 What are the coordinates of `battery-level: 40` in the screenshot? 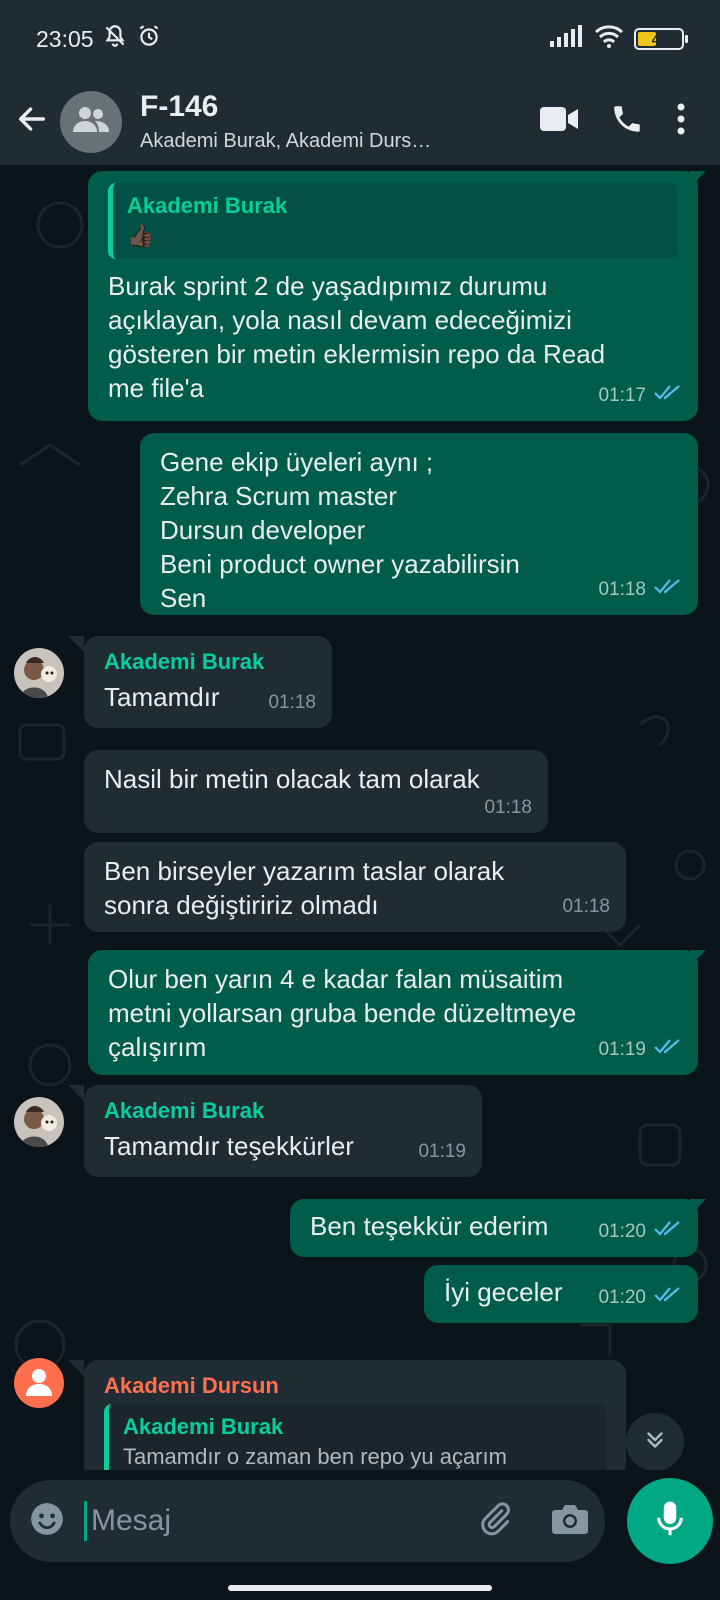 It's located at (659, 39).